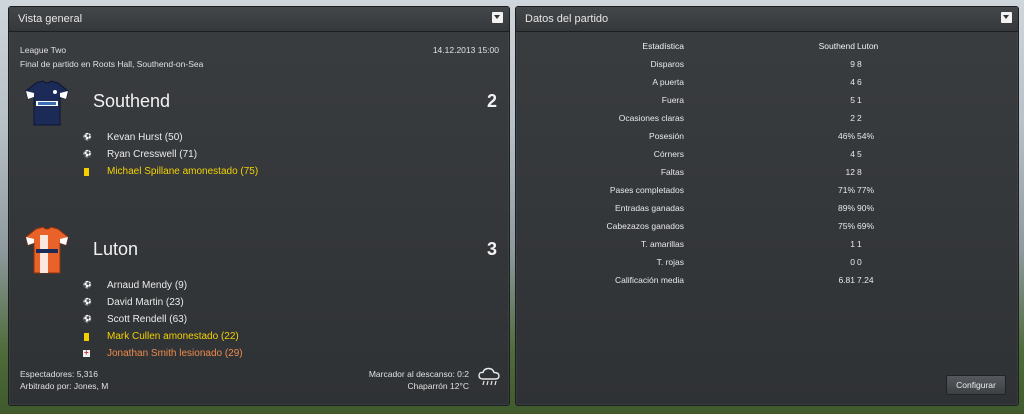  I want to click on away-team-name: Luton, so click(115, 249).